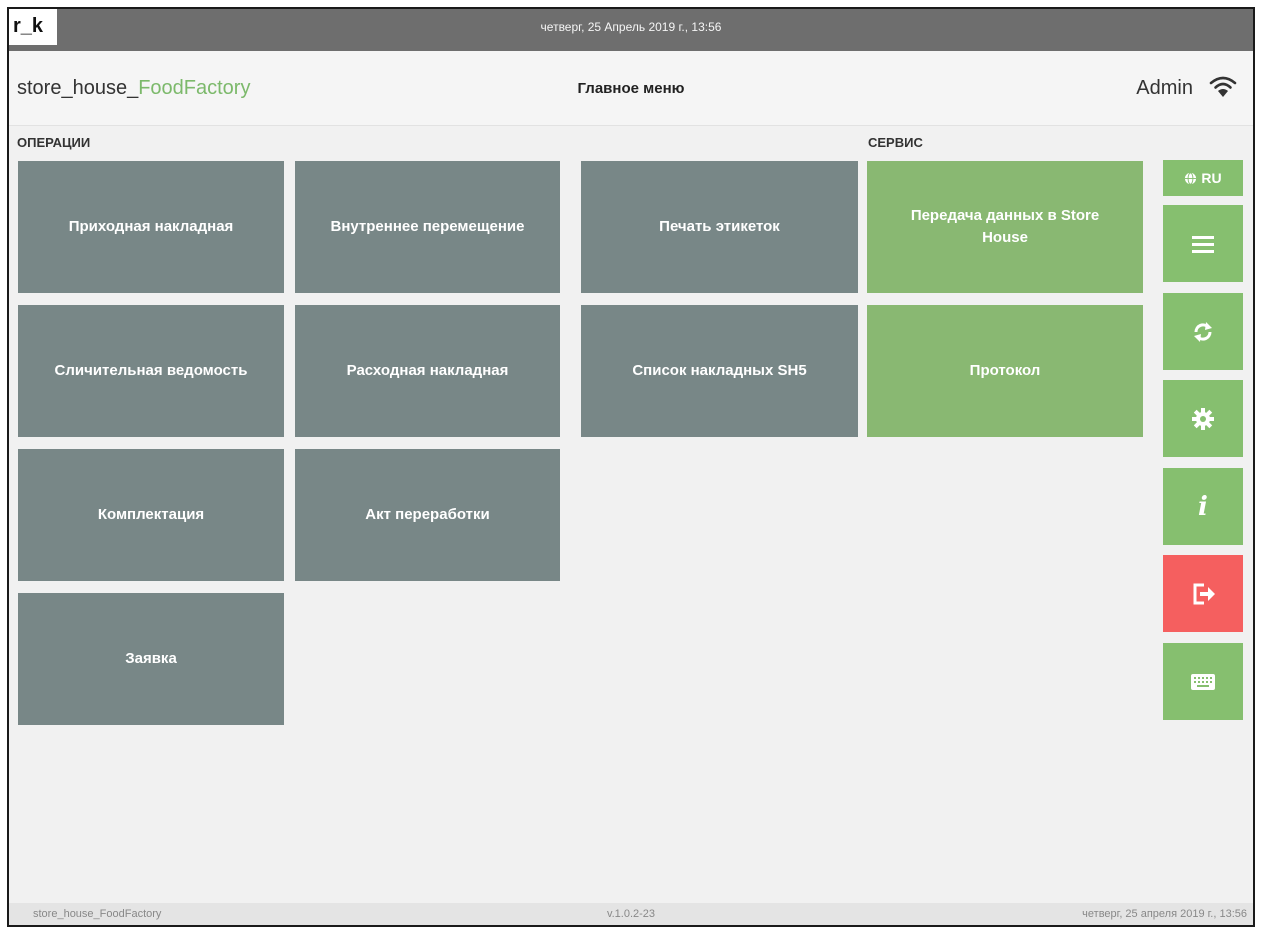  Describe the element at coordinates (427, 227) in the screenshot. I see `tile-internal-transfer: Внутреннее перемещение` at that location.